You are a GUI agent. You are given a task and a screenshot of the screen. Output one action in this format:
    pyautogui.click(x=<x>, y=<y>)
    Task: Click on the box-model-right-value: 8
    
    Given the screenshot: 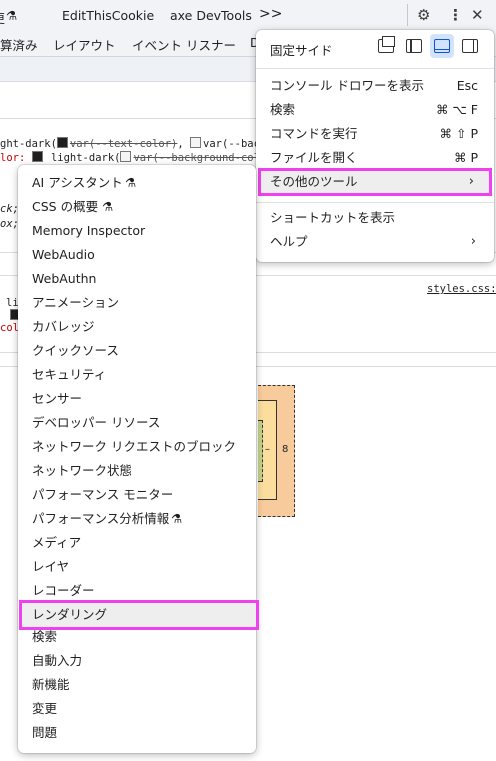 What is the action you would take?
    pyautogui.click(x=285, y=449)
    